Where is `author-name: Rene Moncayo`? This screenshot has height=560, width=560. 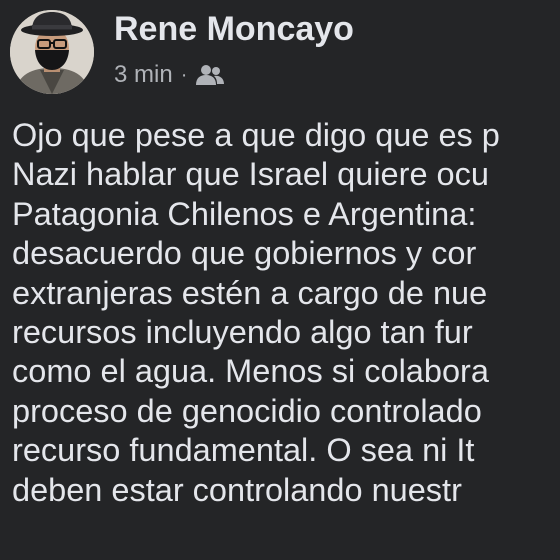
author-name: Rene Moncayo is located at coordinates (234, 29).